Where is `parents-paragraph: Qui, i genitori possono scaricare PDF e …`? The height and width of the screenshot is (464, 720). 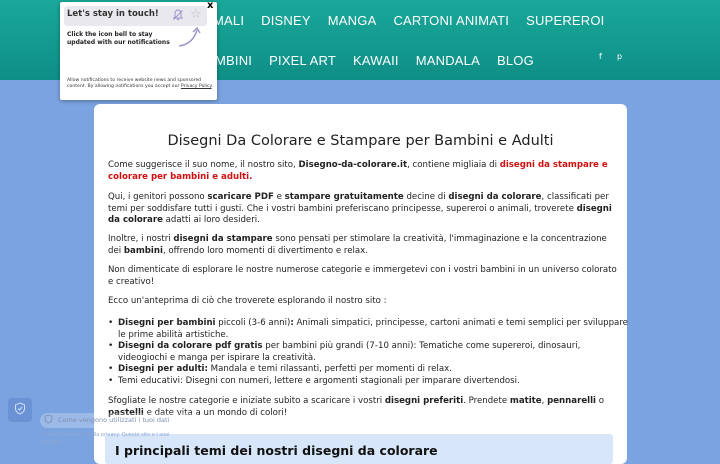
parents-paragraph: Qui, i genitori possono scaricare PDF e … is located at coordinates (360, 208).